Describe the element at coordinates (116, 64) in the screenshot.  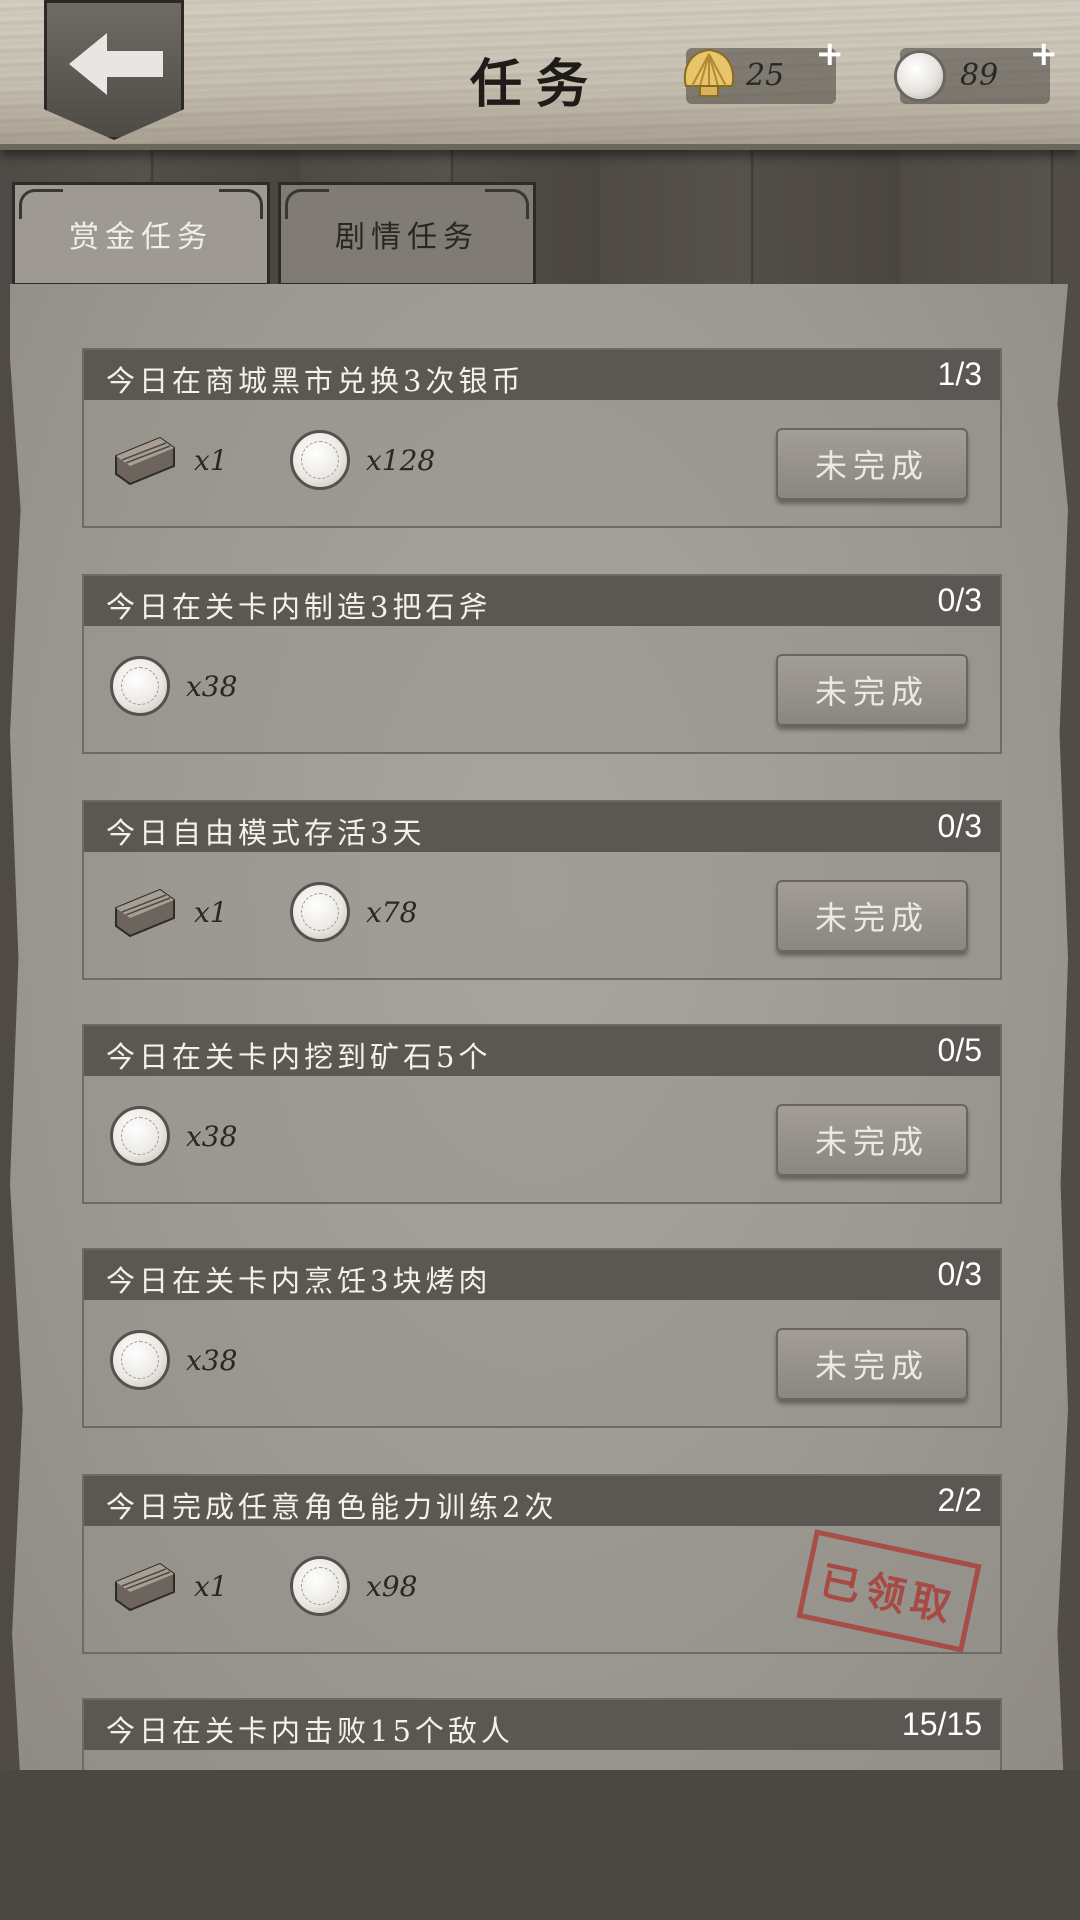
I see `back-arrow-icon` at that location.